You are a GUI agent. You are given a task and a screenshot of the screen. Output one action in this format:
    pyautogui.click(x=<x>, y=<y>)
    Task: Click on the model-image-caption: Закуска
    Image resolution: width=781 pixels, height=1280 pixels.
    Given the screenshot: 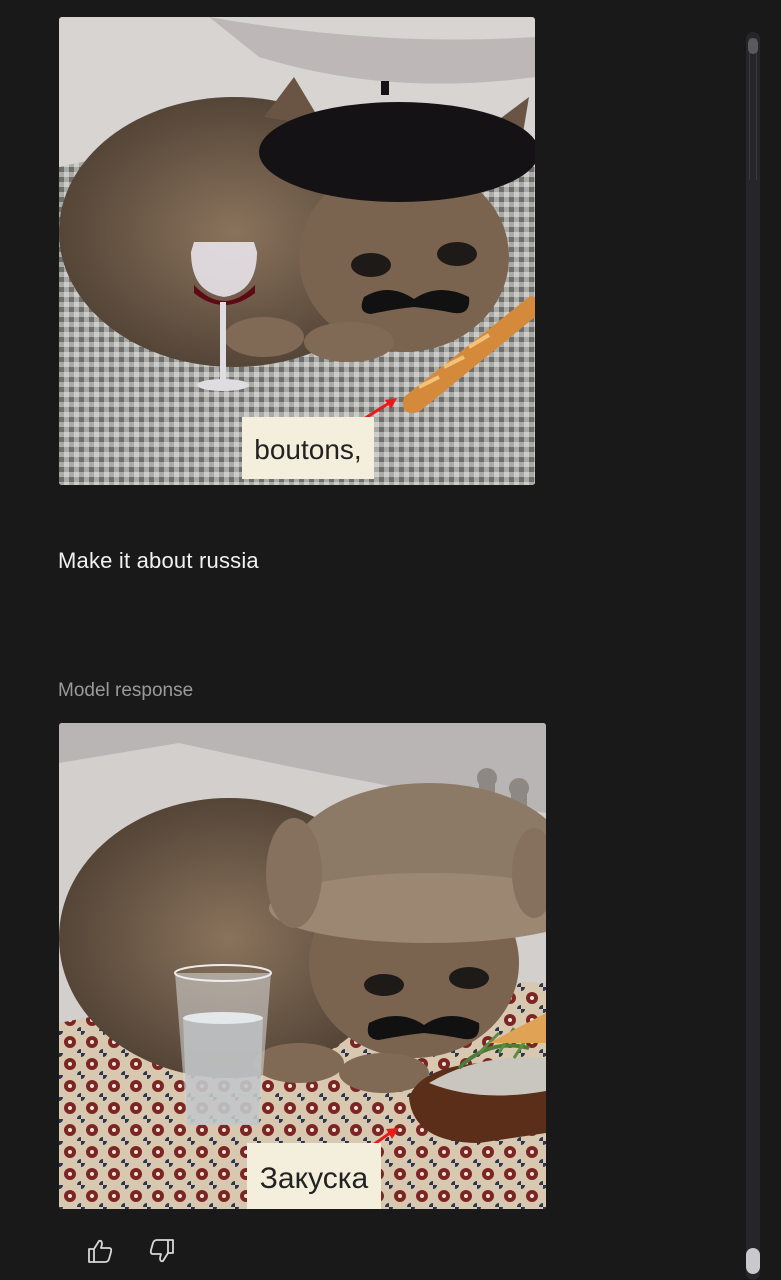 What is the action you would take?
    pyautogui.click(x=314, y=1178)
    